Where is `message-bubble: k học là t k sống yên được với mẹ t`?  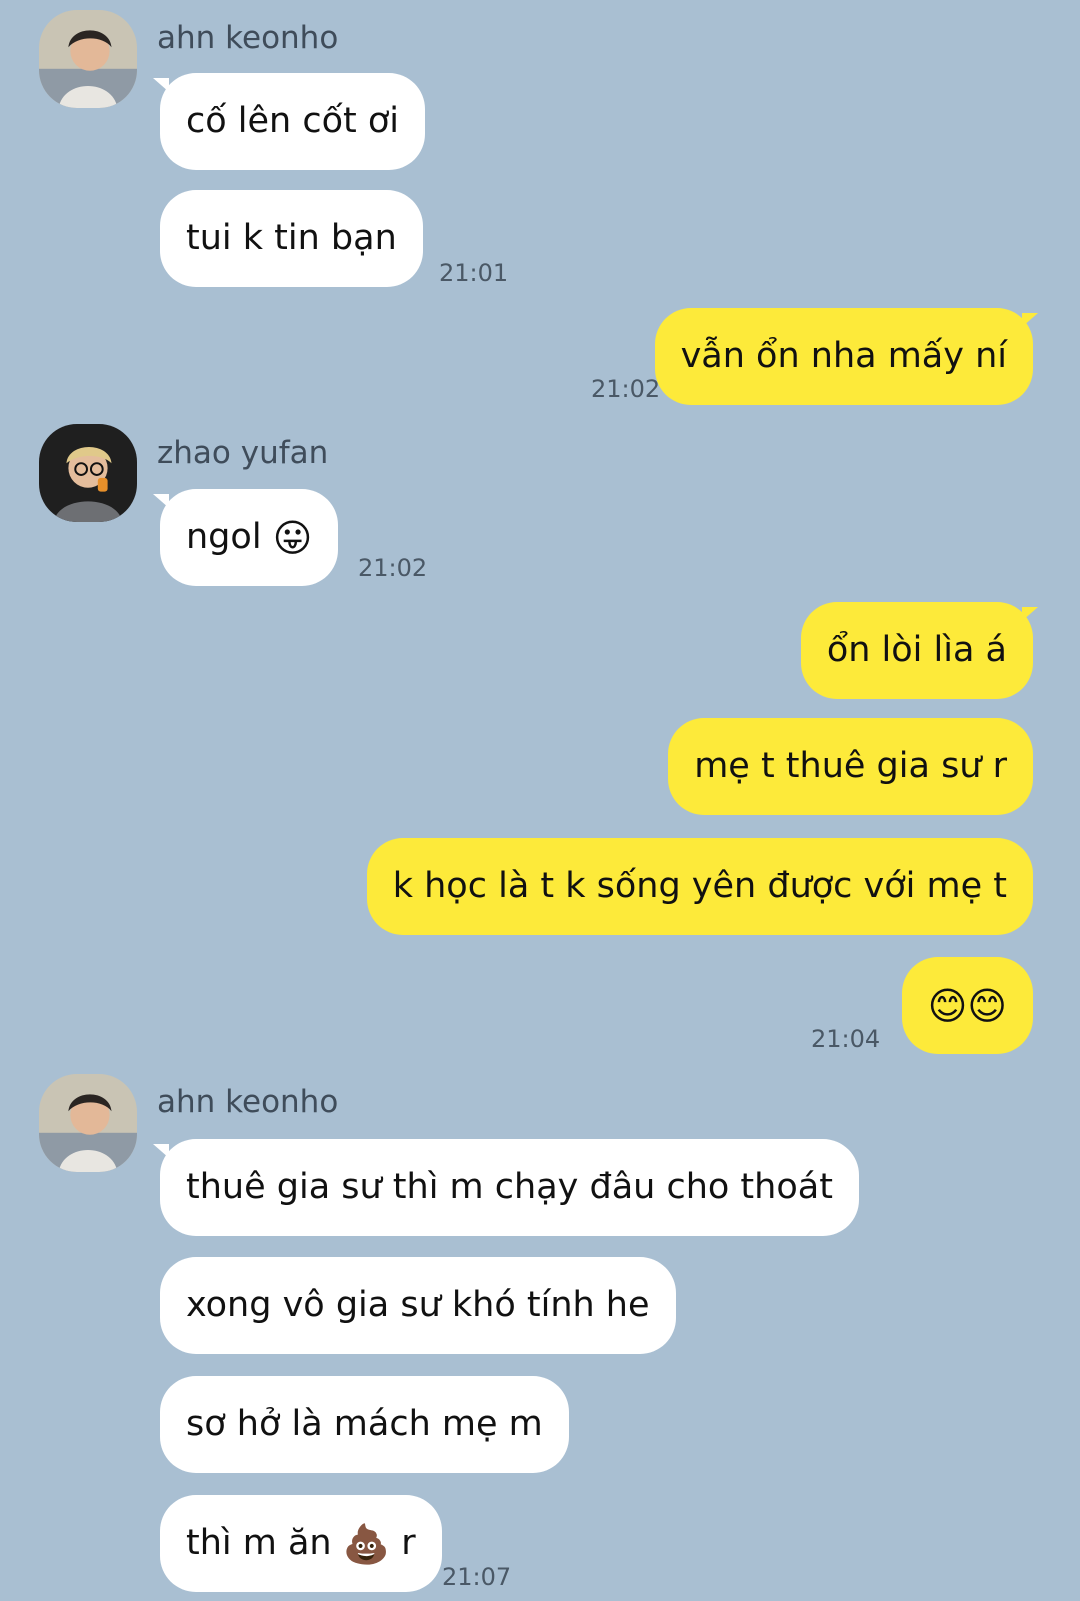 message-bubble: k học là t k sống yên được với mẹ t is located at coordinates (699, 886).